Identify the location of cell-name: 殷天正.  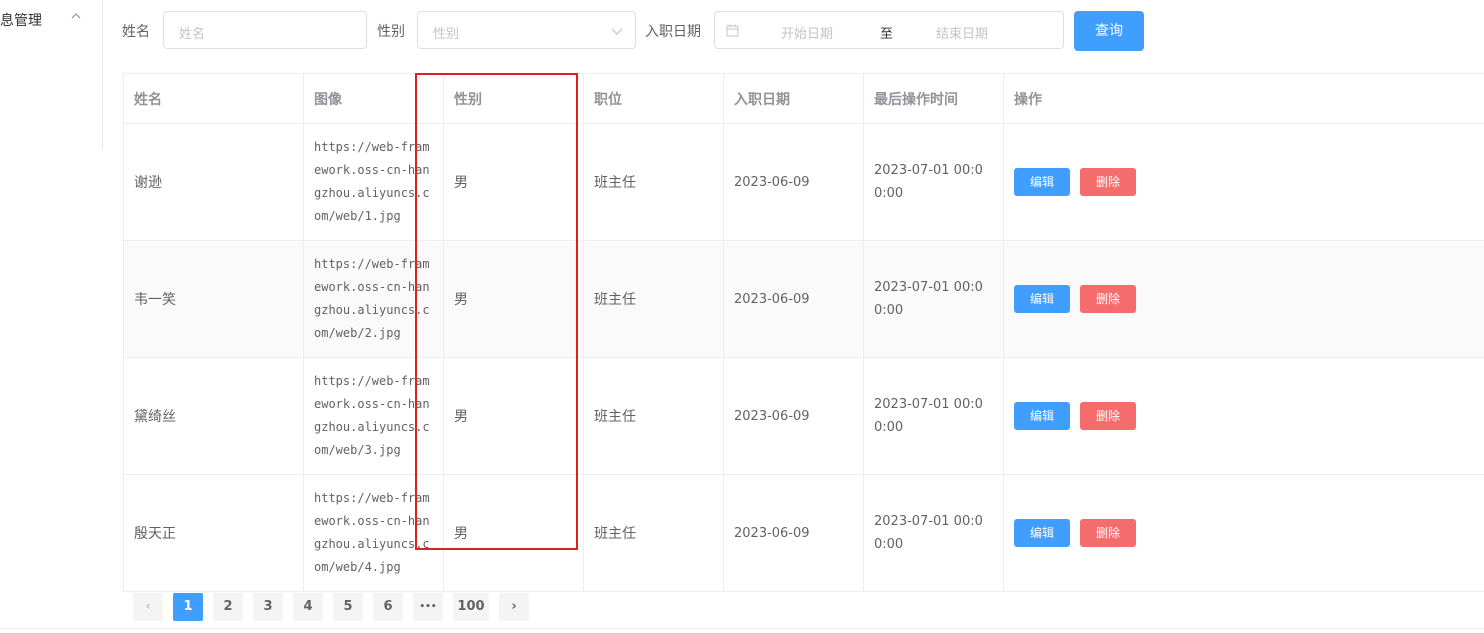
(214, 533).